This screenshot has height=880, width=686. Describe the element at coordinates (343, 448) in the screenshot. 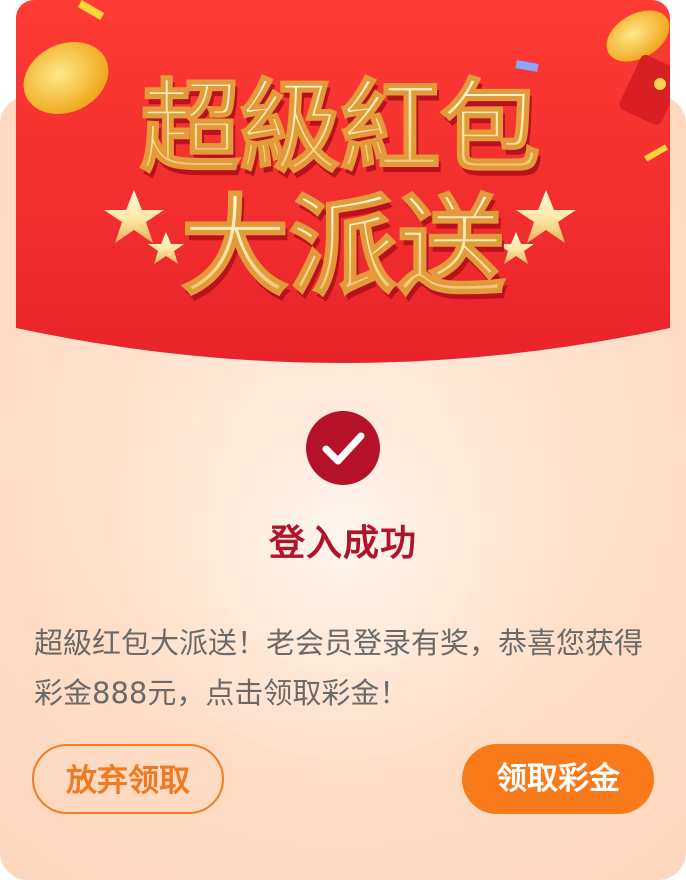

I see `checkmark-icon` at that location.